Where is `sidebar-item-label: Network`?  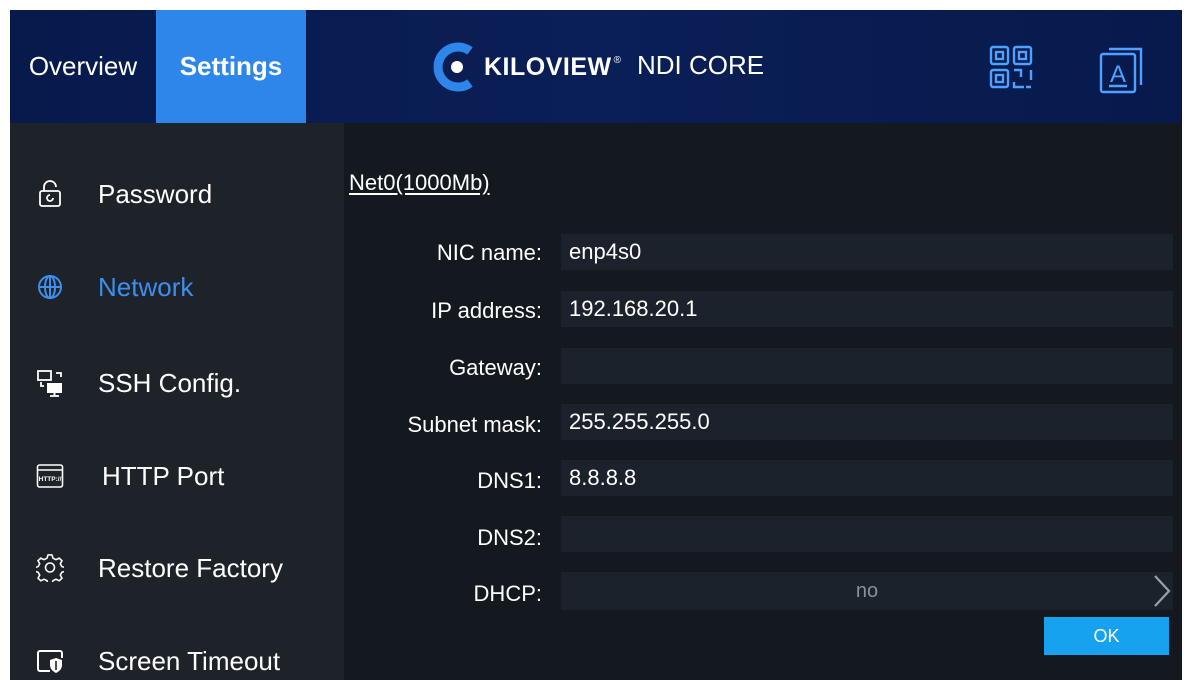 sidebar-item-label: Network is located at coordinates (146, 286).